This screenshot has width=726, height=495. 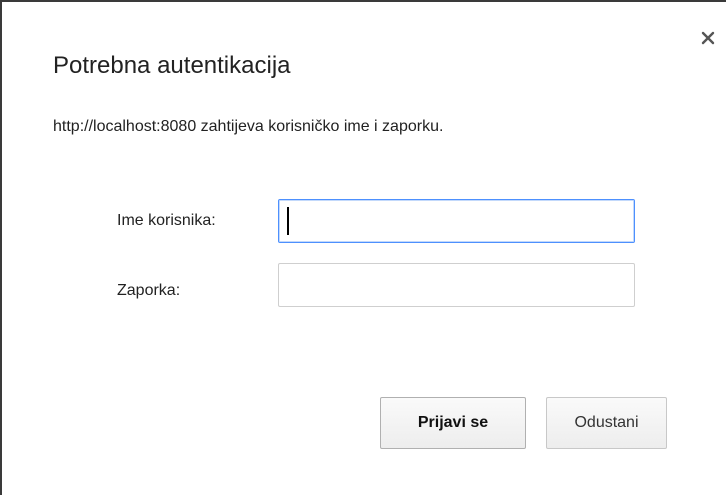 I want to click on close-icon, so click(x=708, y=40).